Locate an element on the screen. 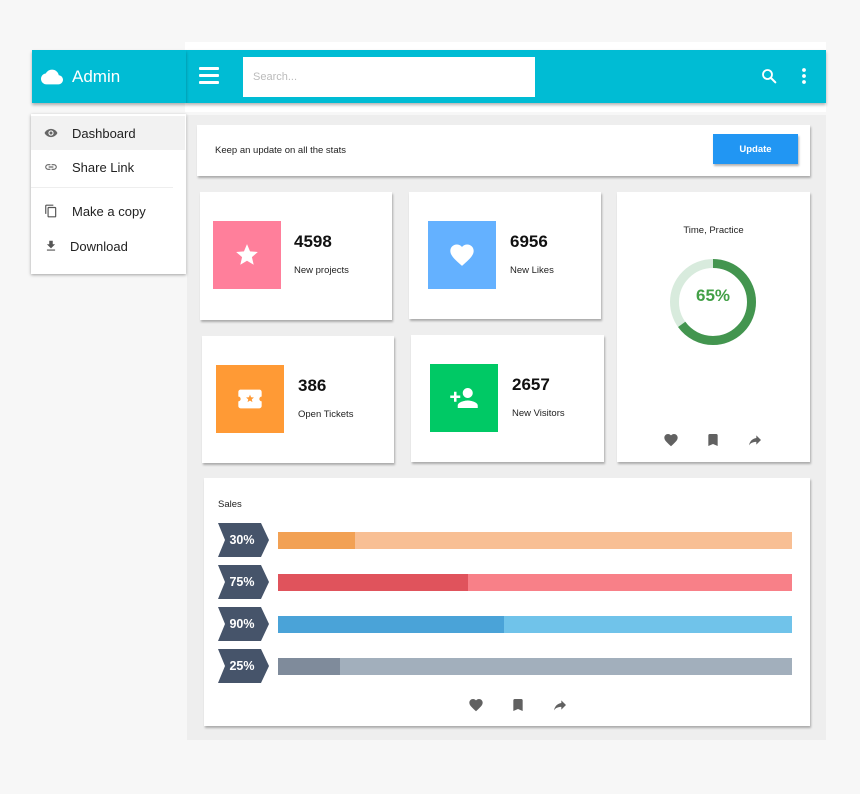 This screenshot has height=794, width=860. download-icon is located at coordinates (51, 245).